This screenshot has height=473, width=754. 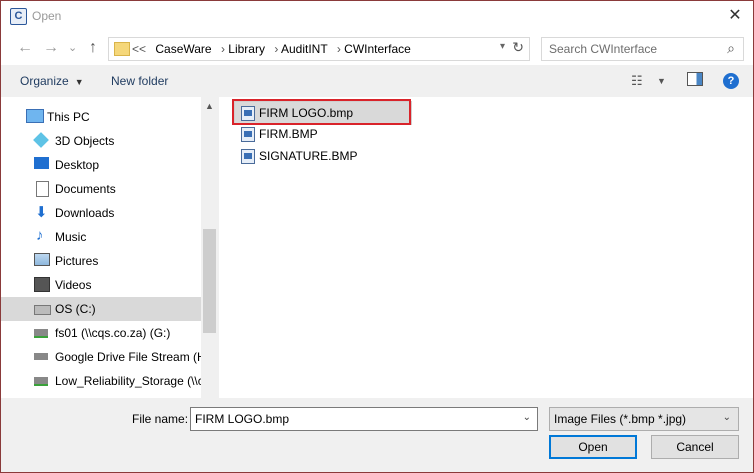 What do you see at coordinates (101, 237) in the screenshot?
I see `nav-item-music: ♪ Music` at bounding box center [101, 237].